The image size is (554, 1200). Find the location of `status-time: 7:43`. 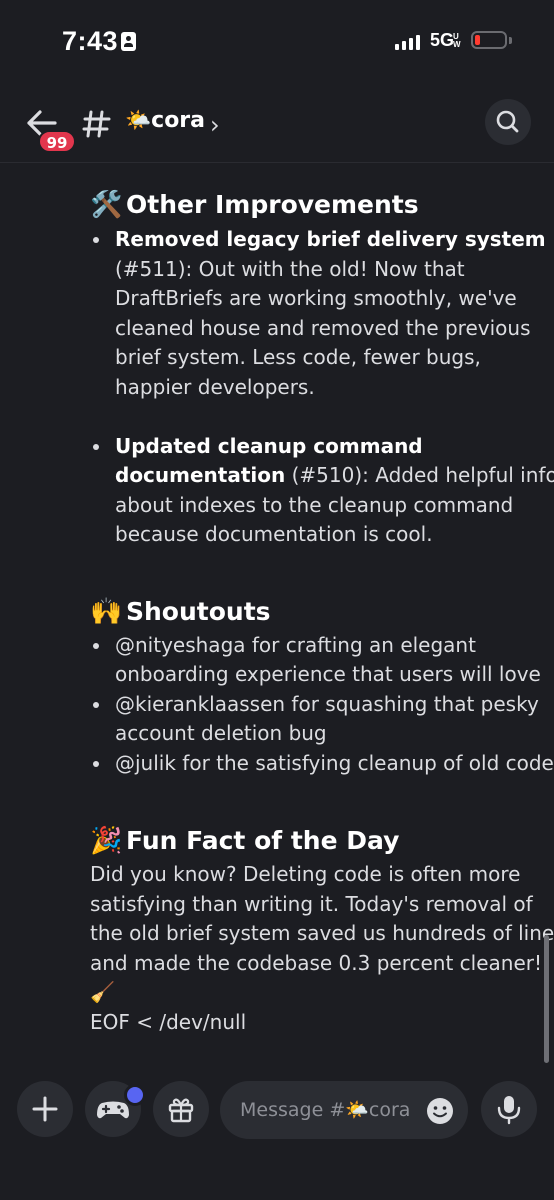

status-time: 7:43 is located at coordinates (90, 41).